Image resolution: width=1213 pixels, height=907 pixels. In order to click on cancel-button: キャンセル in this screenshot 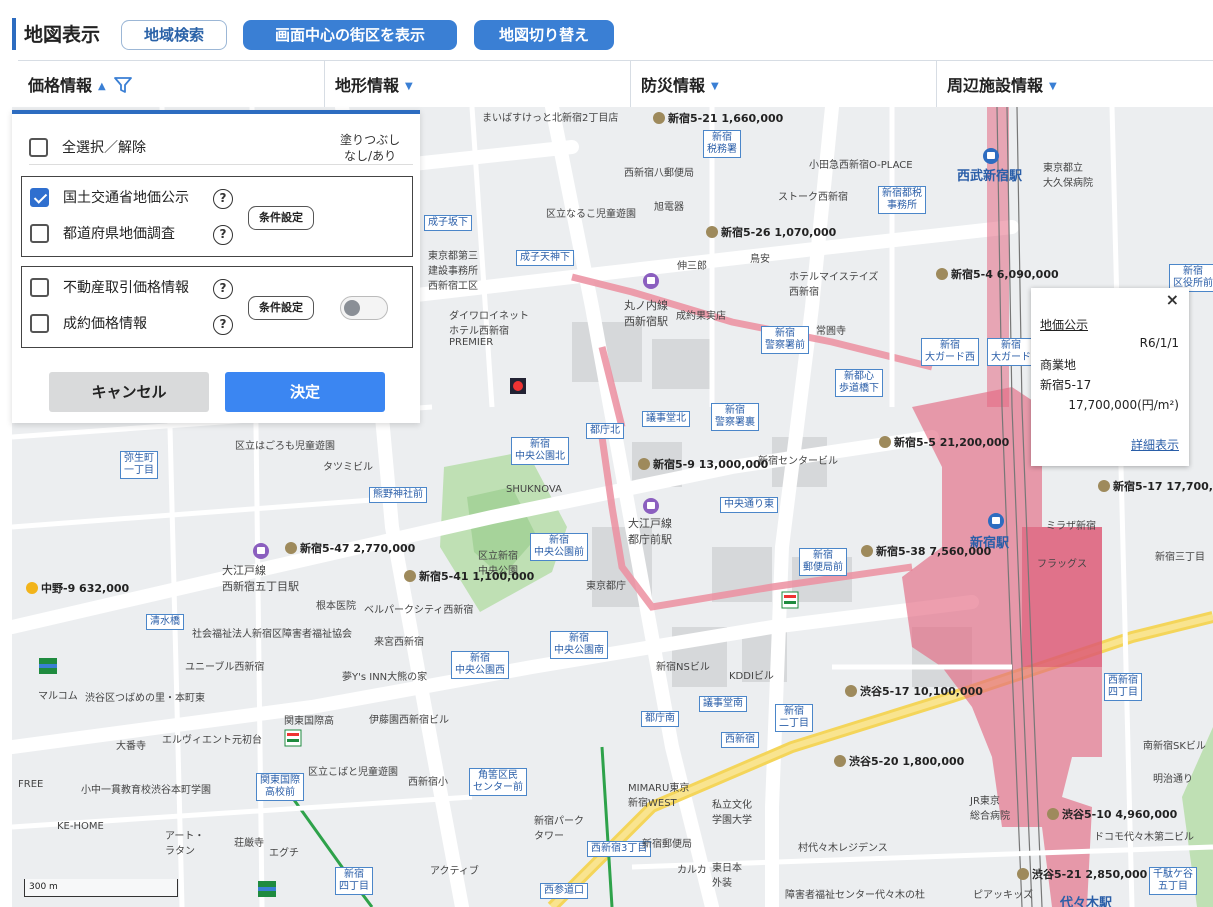, I will do `click(129, 392)`.